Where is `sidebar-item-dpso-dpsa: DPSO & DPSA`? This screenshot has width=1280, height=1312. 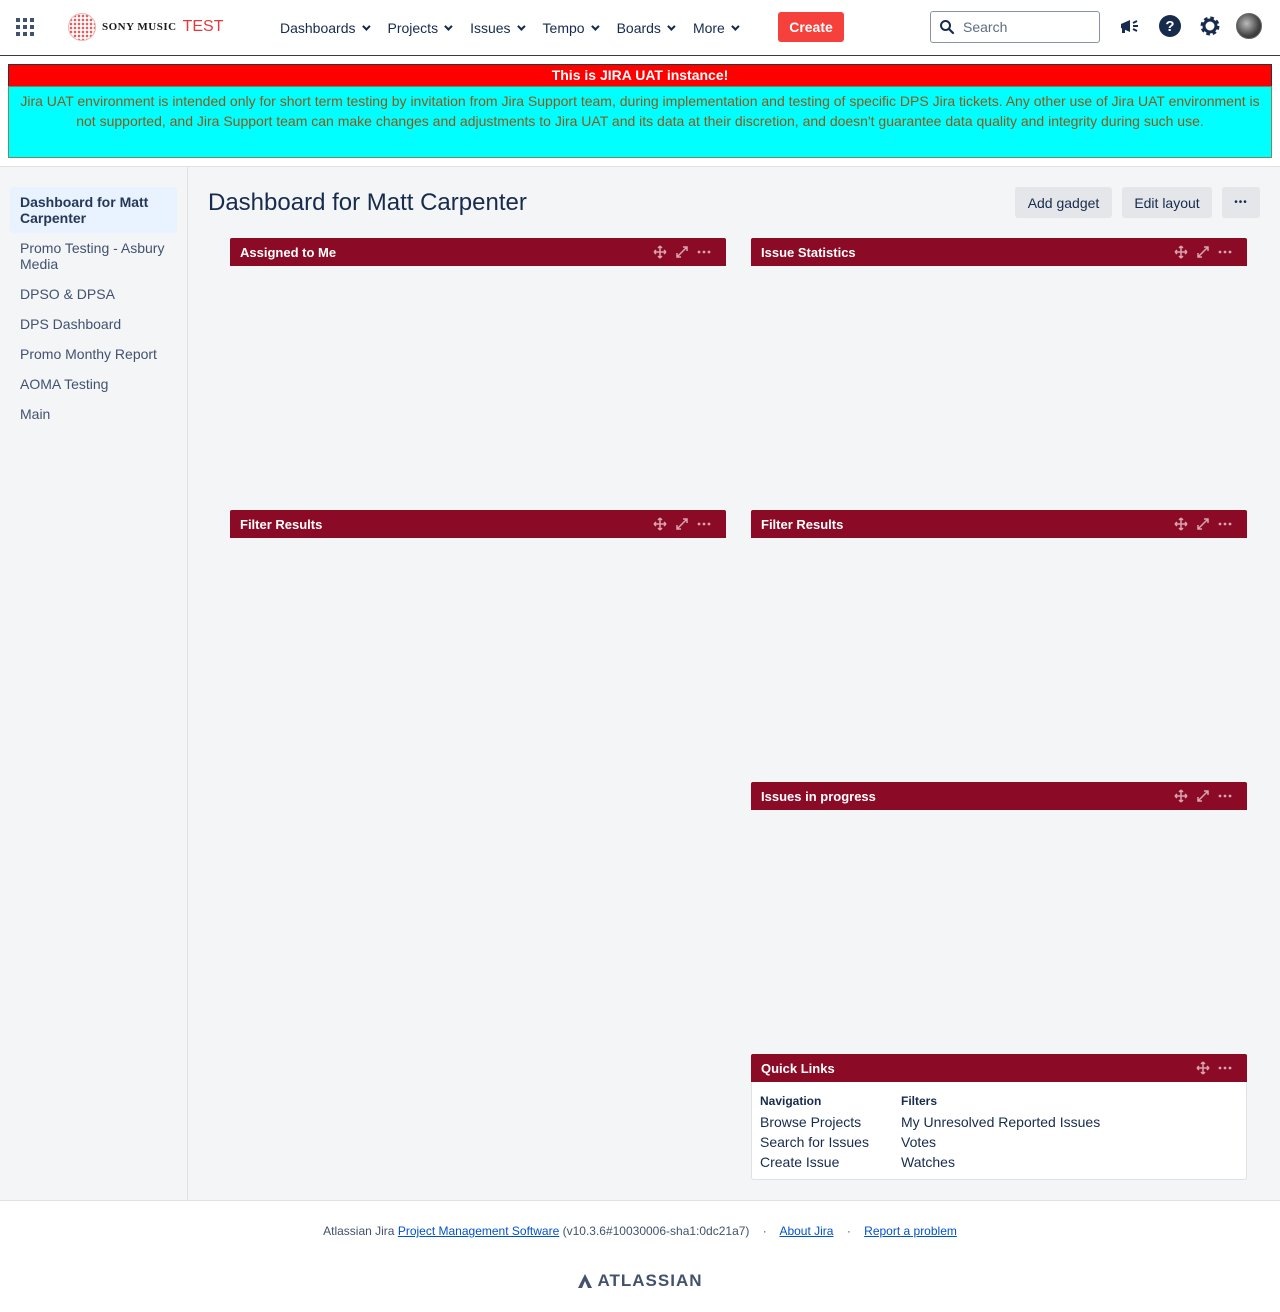 sidebar-item-dpso-dpsa: DPSO & DPSA is located at coordinates (93, 294).